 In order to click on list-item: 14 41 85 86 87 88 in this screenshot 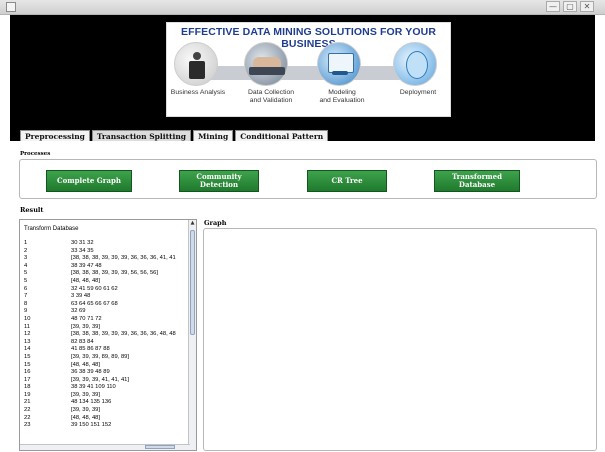, I will do `click(107, 350)`.